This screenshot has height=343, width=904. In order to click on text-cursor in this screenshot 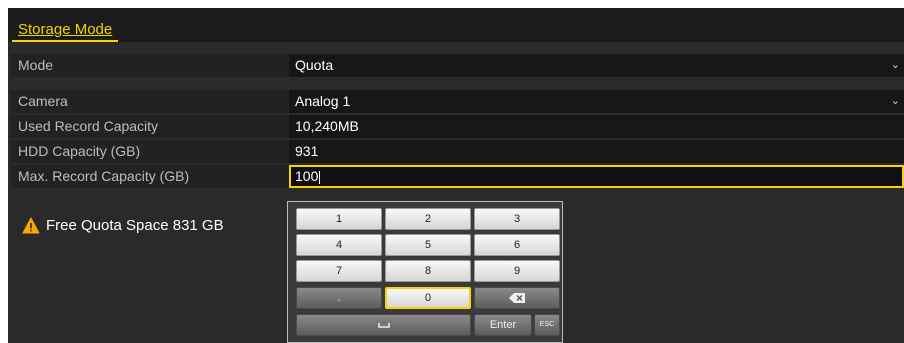, I will do `click(320, 177)`.